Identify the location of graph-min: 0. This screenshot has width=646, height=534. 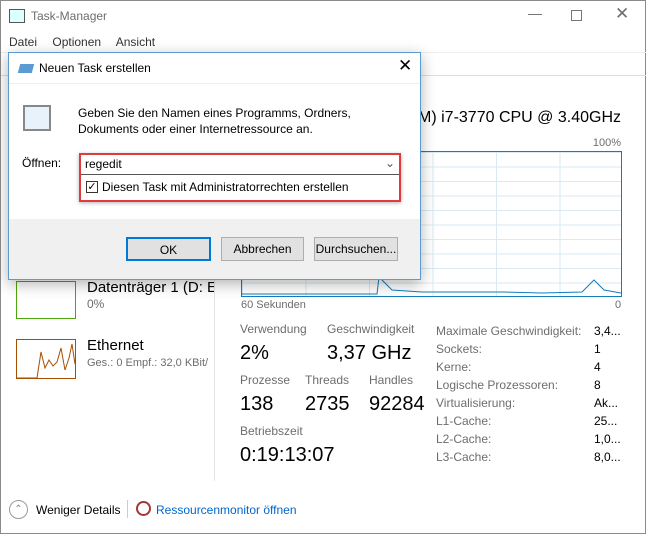
(618, 305).